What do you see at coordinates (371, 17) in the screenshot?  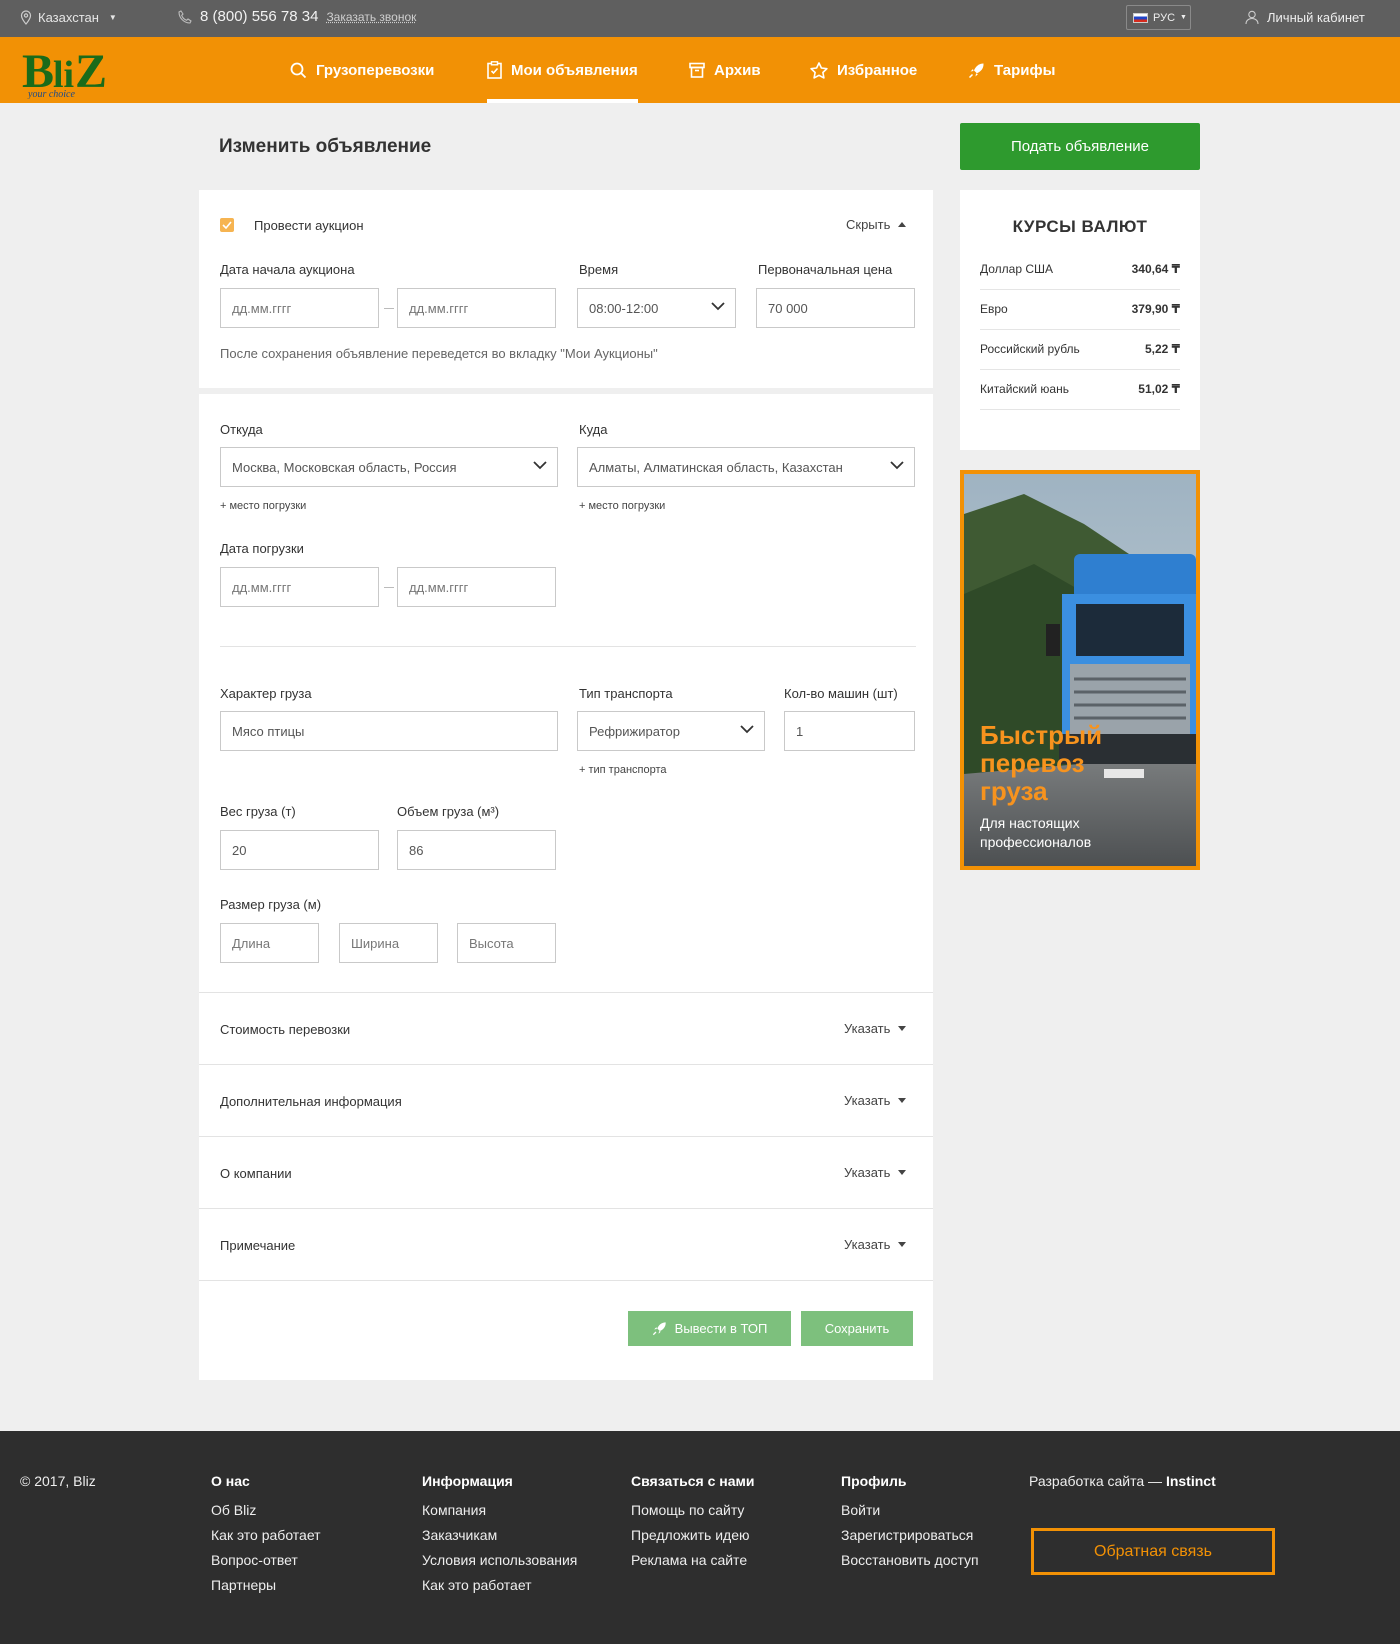 I see `callback-link: Заказать звонок` at bounding box center [371, 17].